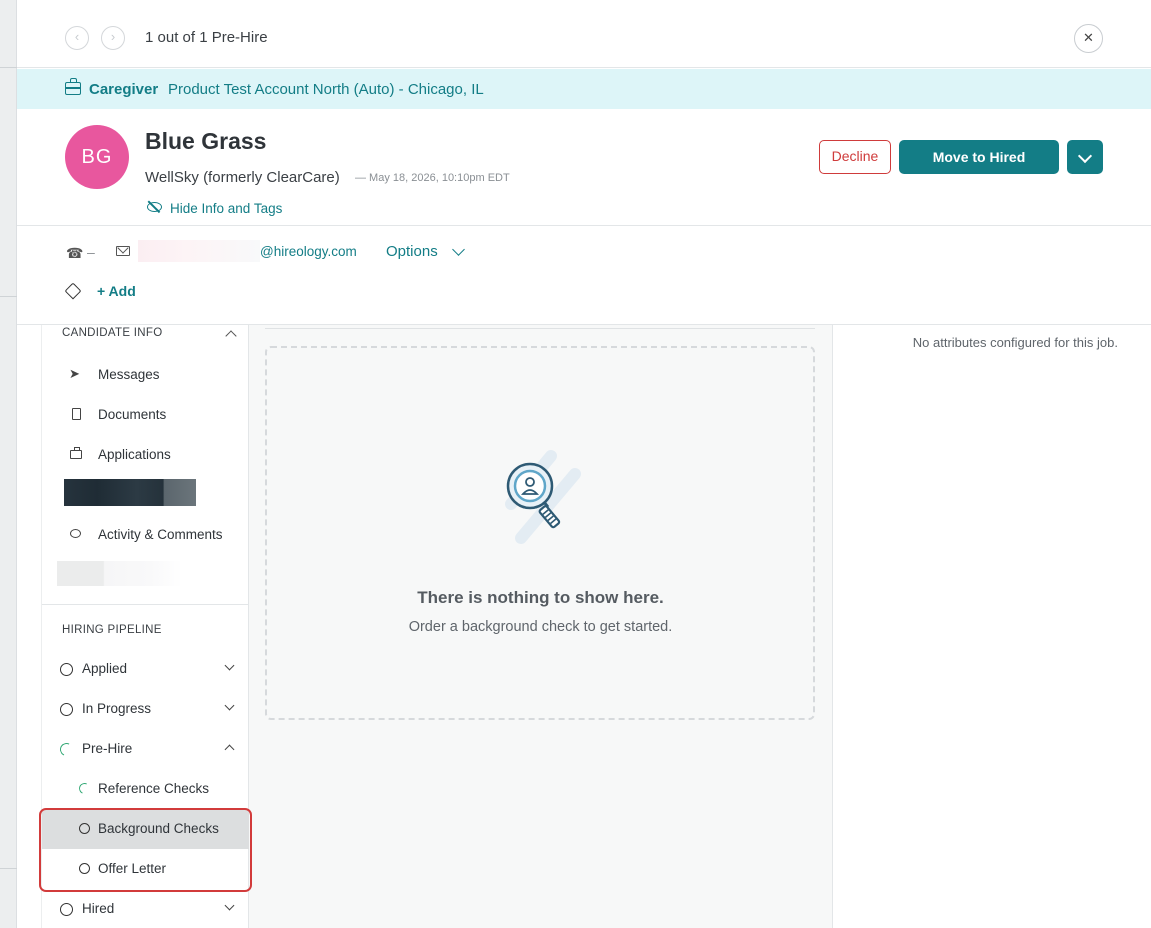  Describe the element at coordinates (543, 497) in the screenshot. I see `magnifier-person-icon` at that location.